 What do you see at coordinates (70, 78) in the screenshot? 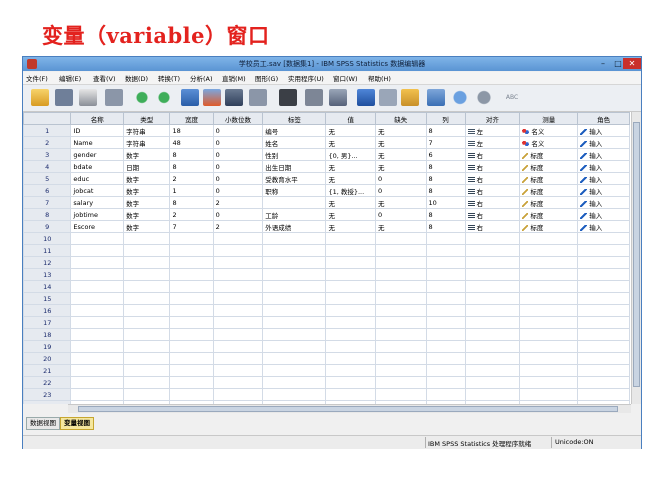
I see `menu-edit: 编辑(E)` at bounding box center [70, 78].